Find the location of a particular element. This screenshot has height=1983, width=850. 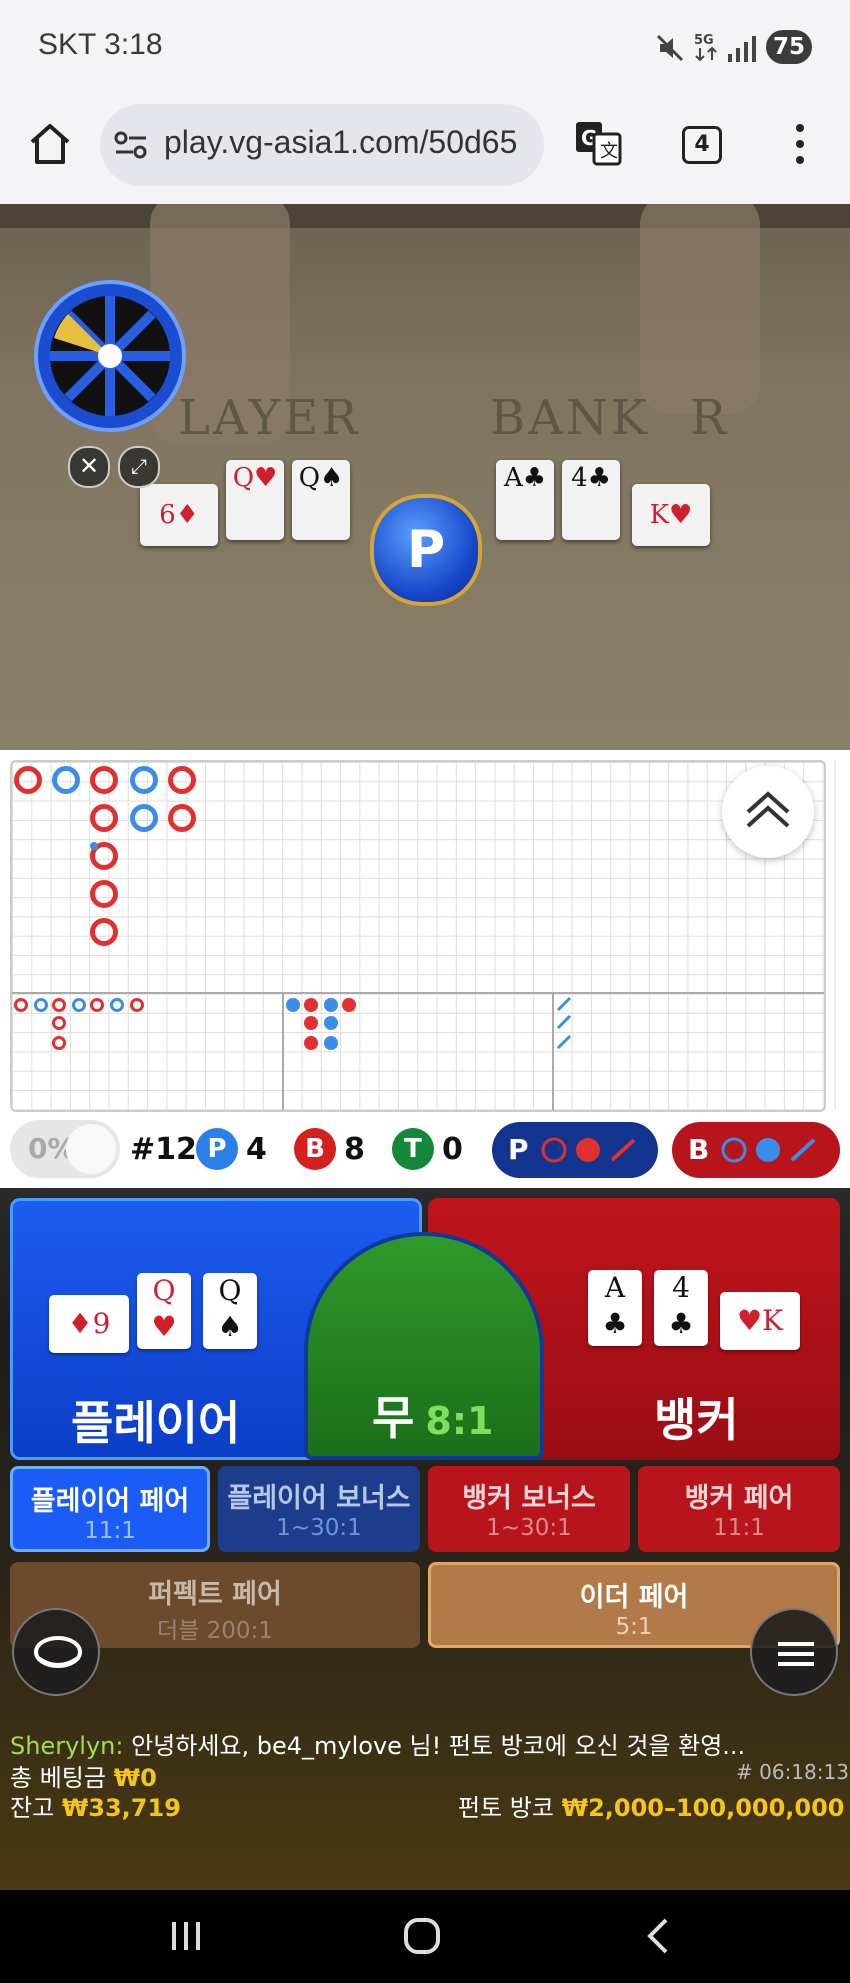

table-card: K♥ is located at coordinates (671, 515).